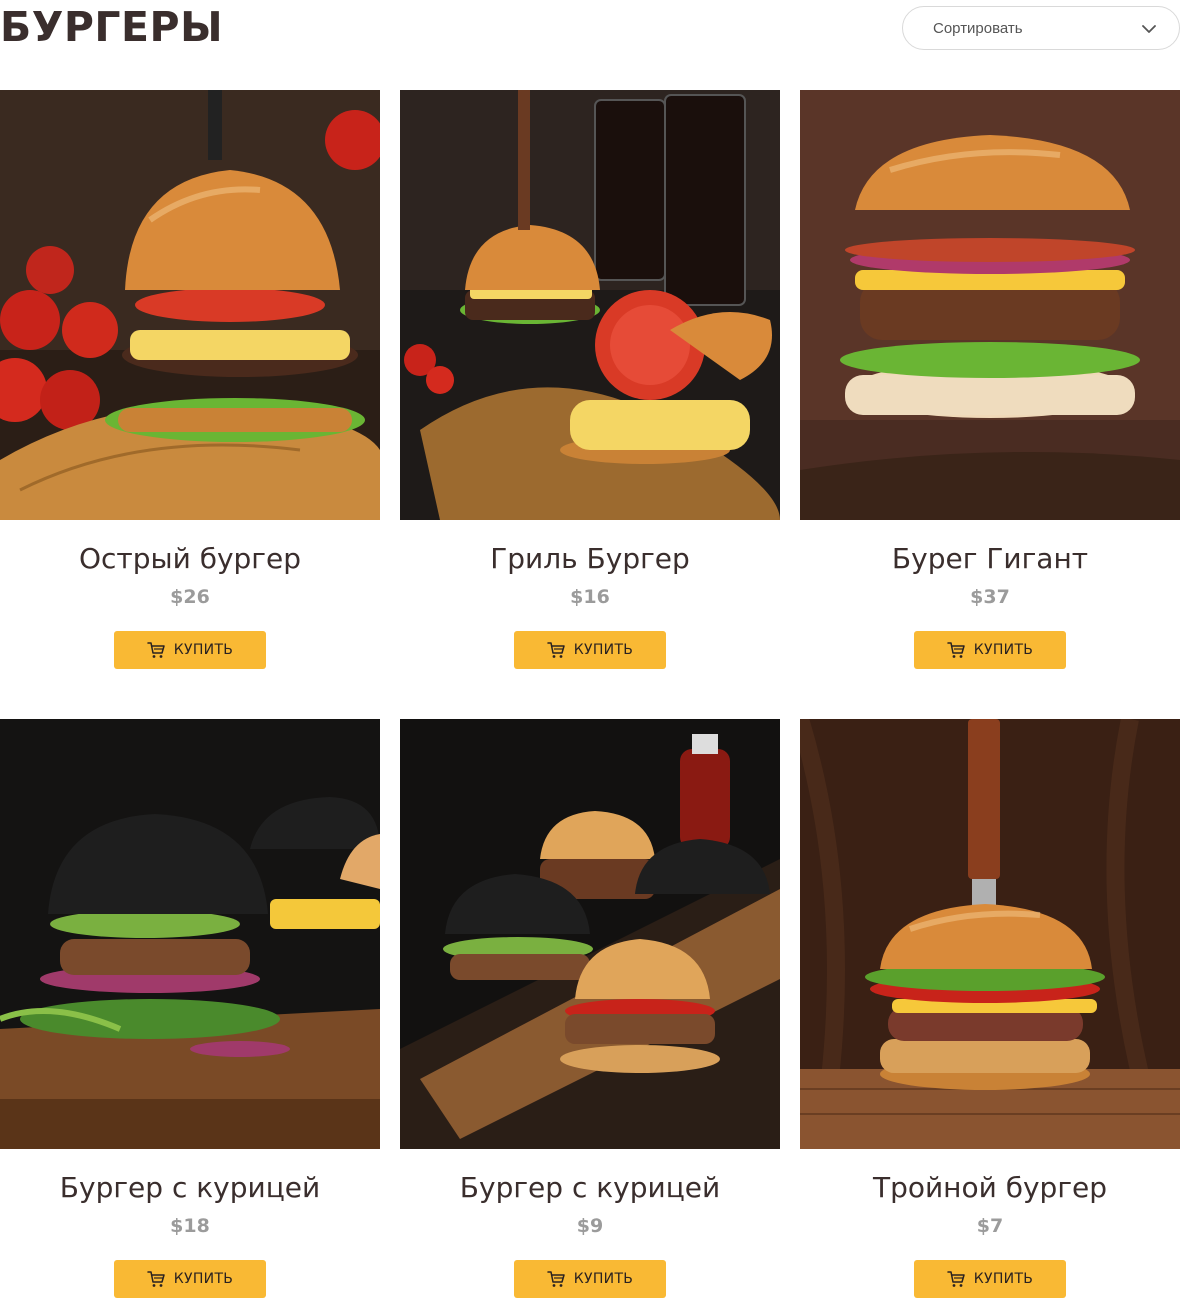 Image resolution: width=1181 pixels, height=1298 pixels. Describe the element at coordinates (978, 28) in the screenshot. I see `sort-select-label: Сортировать` at that location.